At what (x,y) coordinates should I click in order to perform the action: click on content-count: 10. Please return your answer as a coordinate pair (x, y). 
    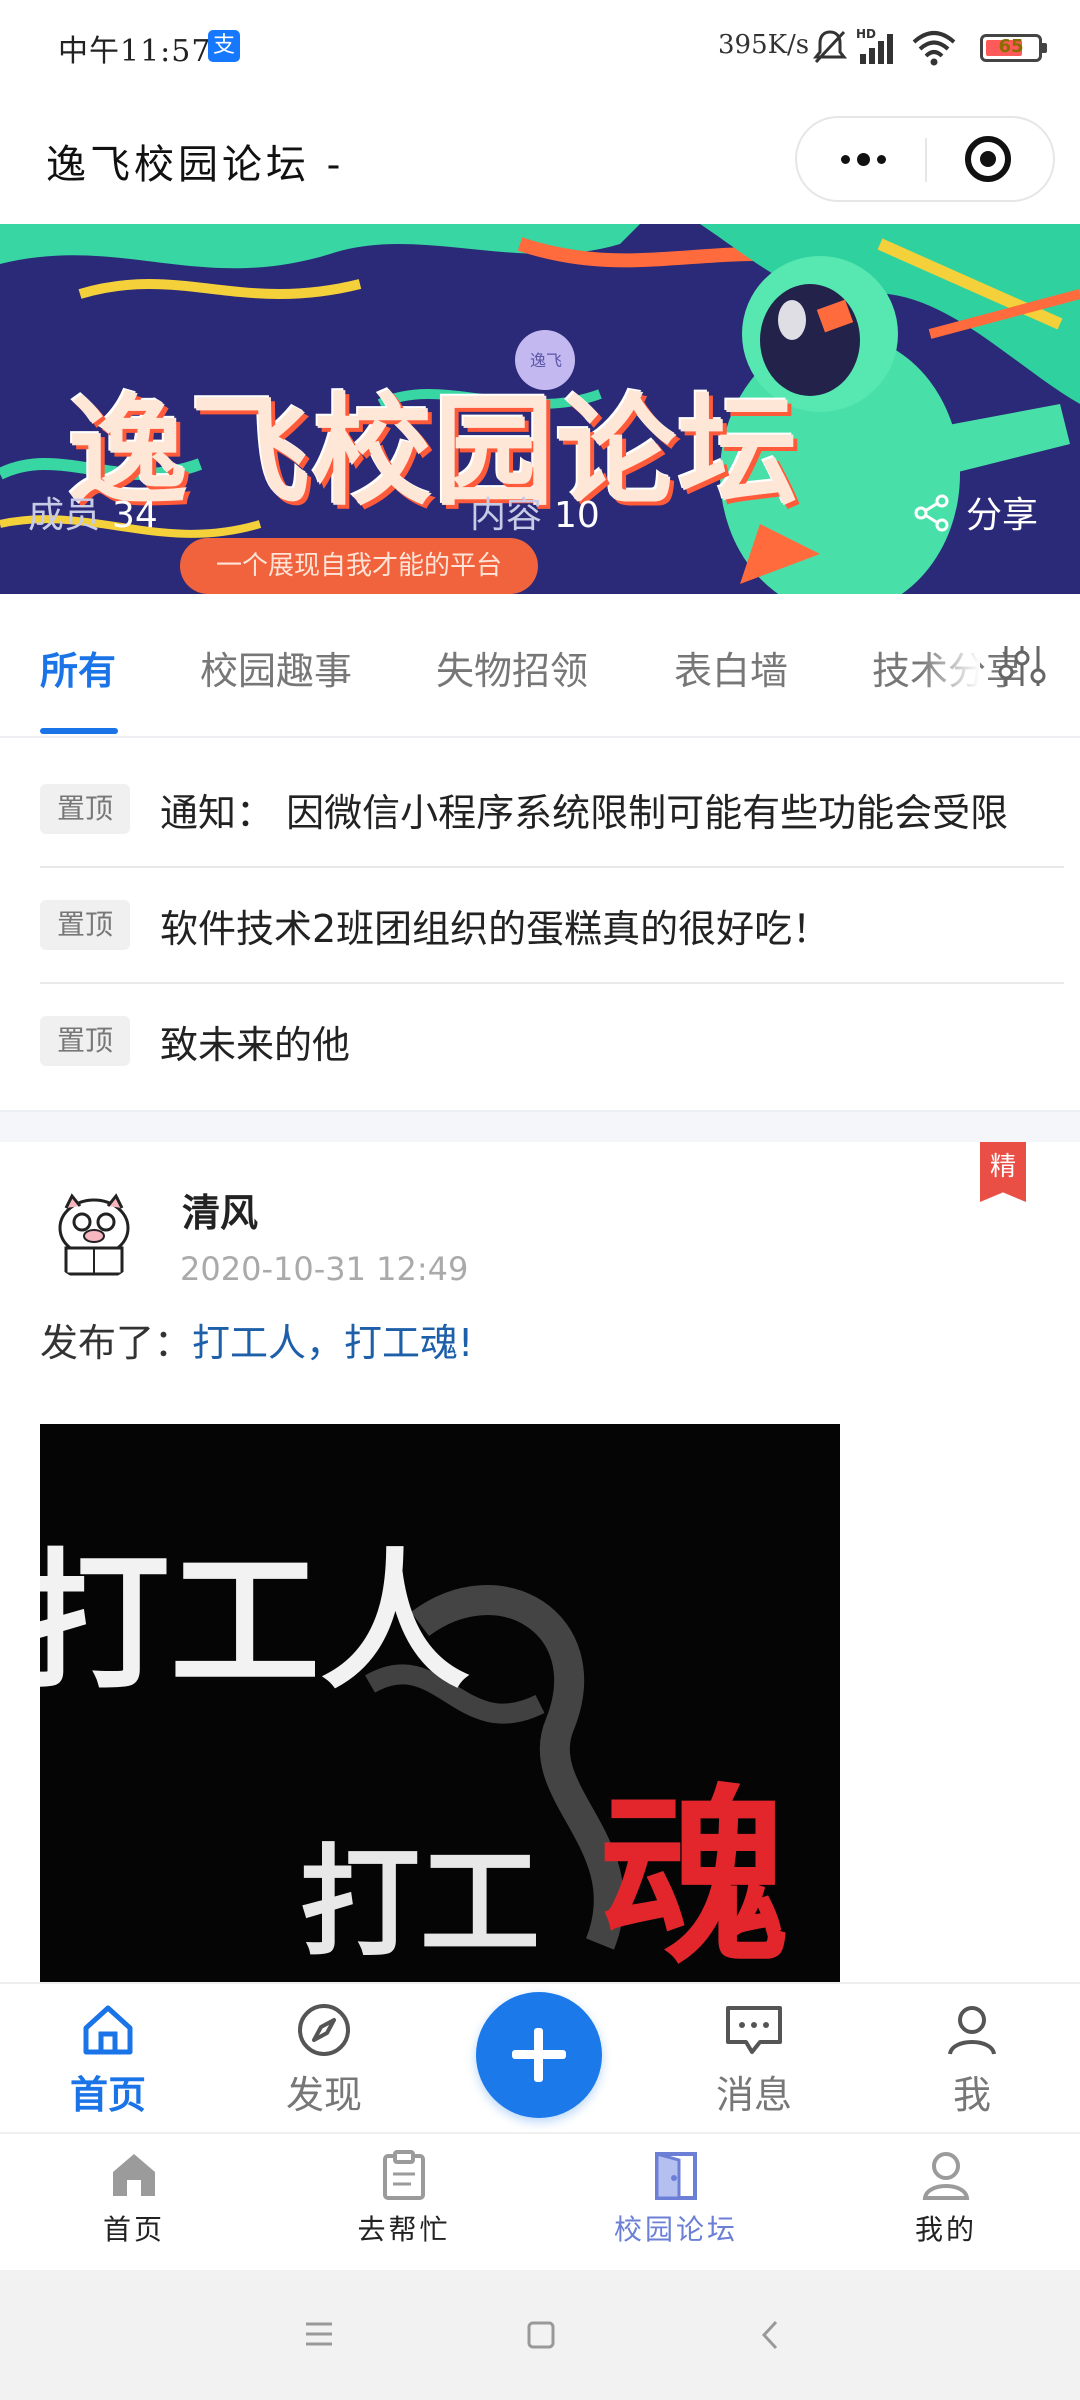
    Looking at the image, I should click on (577, 515).